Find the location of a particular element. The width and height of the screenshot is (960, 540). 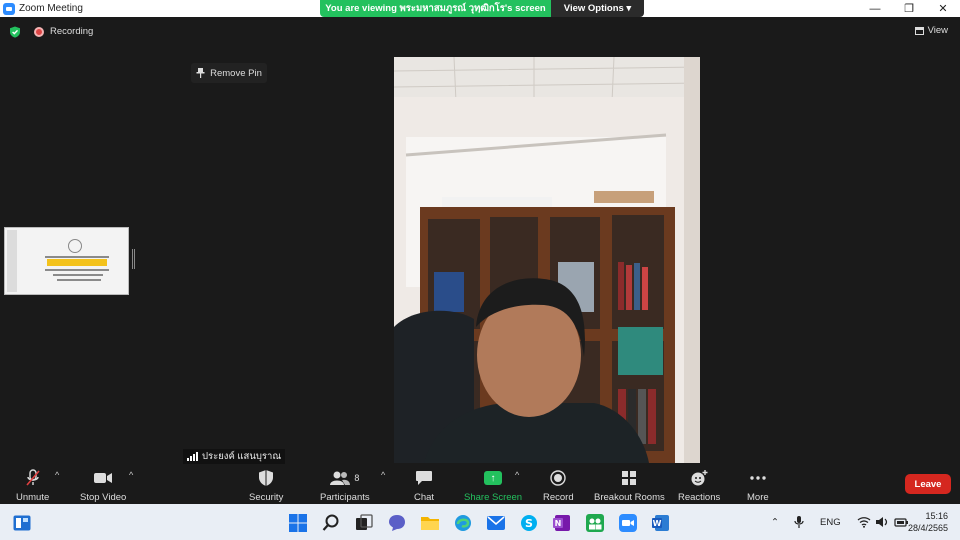

svg-text: W is located at coordinates (657, 523).